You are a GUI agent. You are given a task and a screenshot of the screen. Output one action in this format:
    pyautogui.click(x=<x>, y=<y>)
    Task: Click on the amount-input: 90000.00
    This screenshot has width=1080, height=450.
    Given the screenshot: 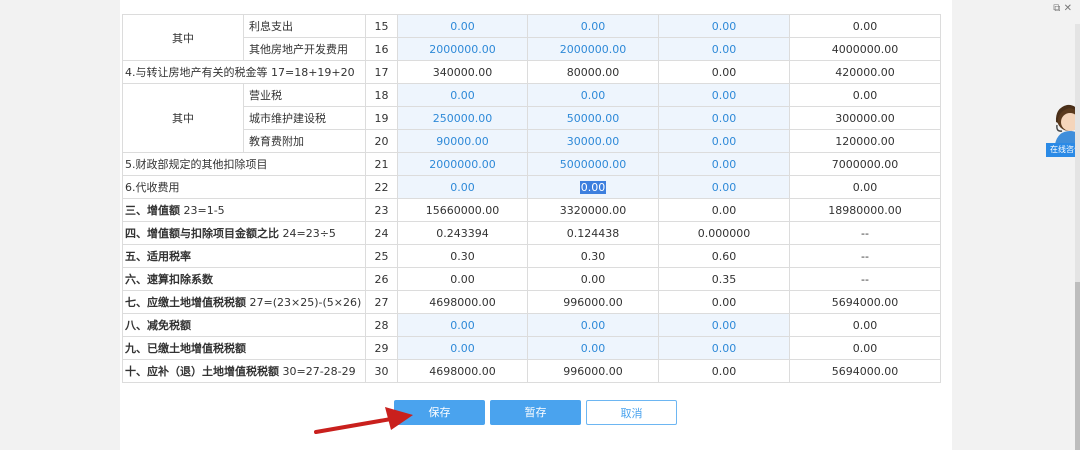 What is the action you would take?
    pyautogui.click(x=462, y=141)
    